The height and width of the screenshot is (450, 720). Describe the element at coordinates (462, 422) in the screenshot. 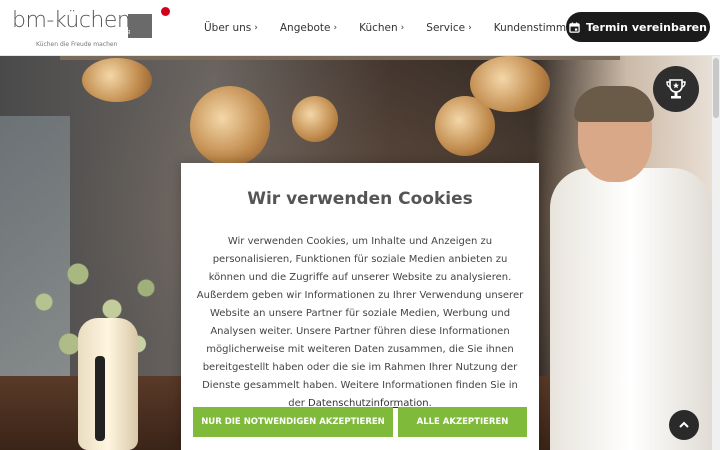

I see `accept-all-button: ALLE AKZEPTIEREN` at that location.